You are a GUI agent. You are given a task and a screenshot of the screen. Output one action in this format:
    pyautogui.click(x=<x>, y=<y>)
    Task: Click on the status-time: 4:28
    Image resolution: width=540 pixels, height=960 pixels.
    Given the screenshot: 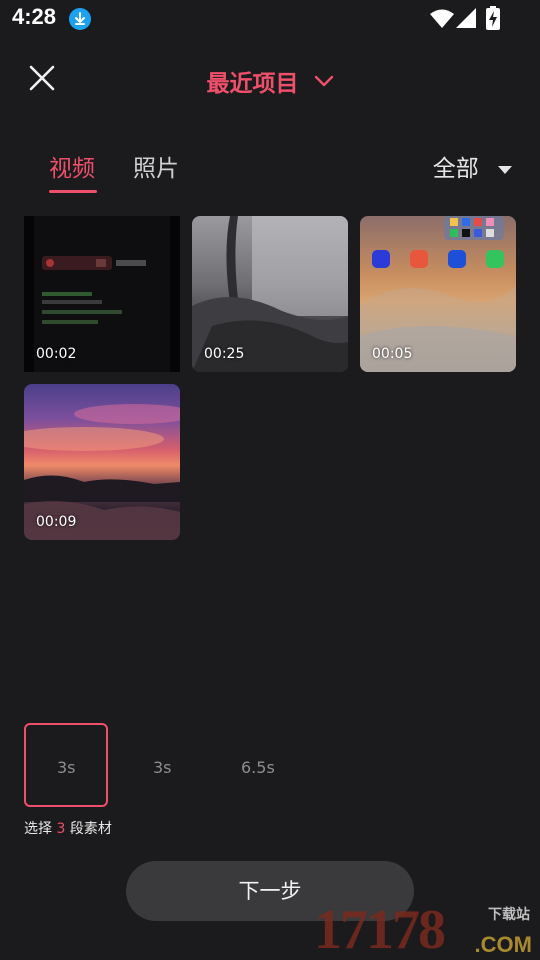 What is the action you would take?
    pyautogui.click(x=34, y=16)
    